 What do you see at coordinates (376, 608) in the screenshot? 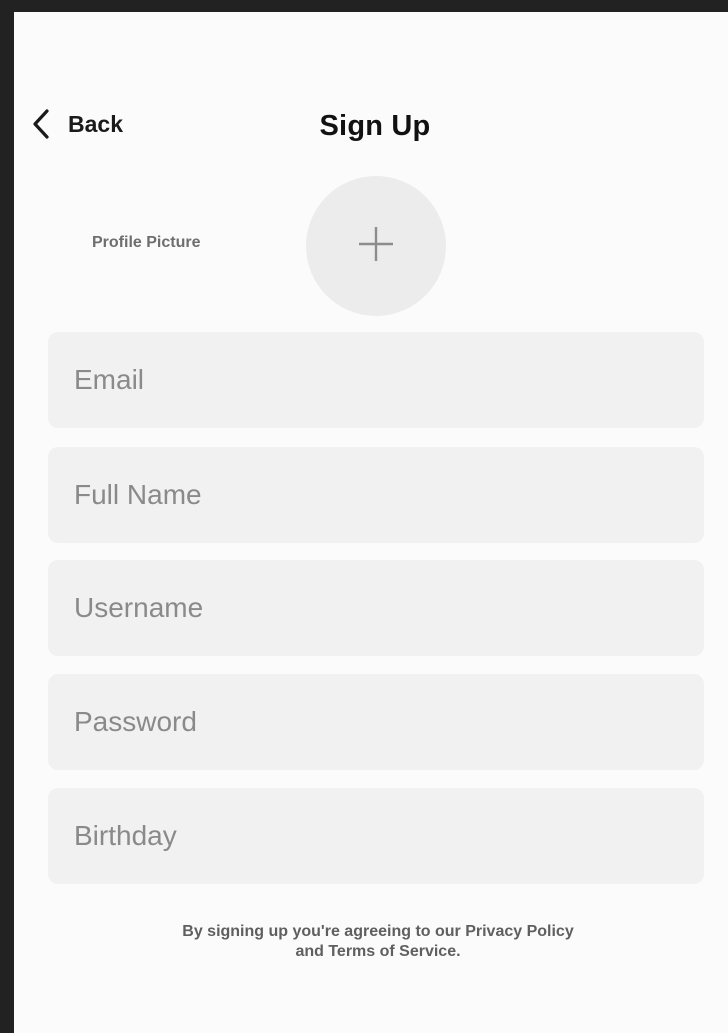
I see `username-field` at bounding box center [376, 608].